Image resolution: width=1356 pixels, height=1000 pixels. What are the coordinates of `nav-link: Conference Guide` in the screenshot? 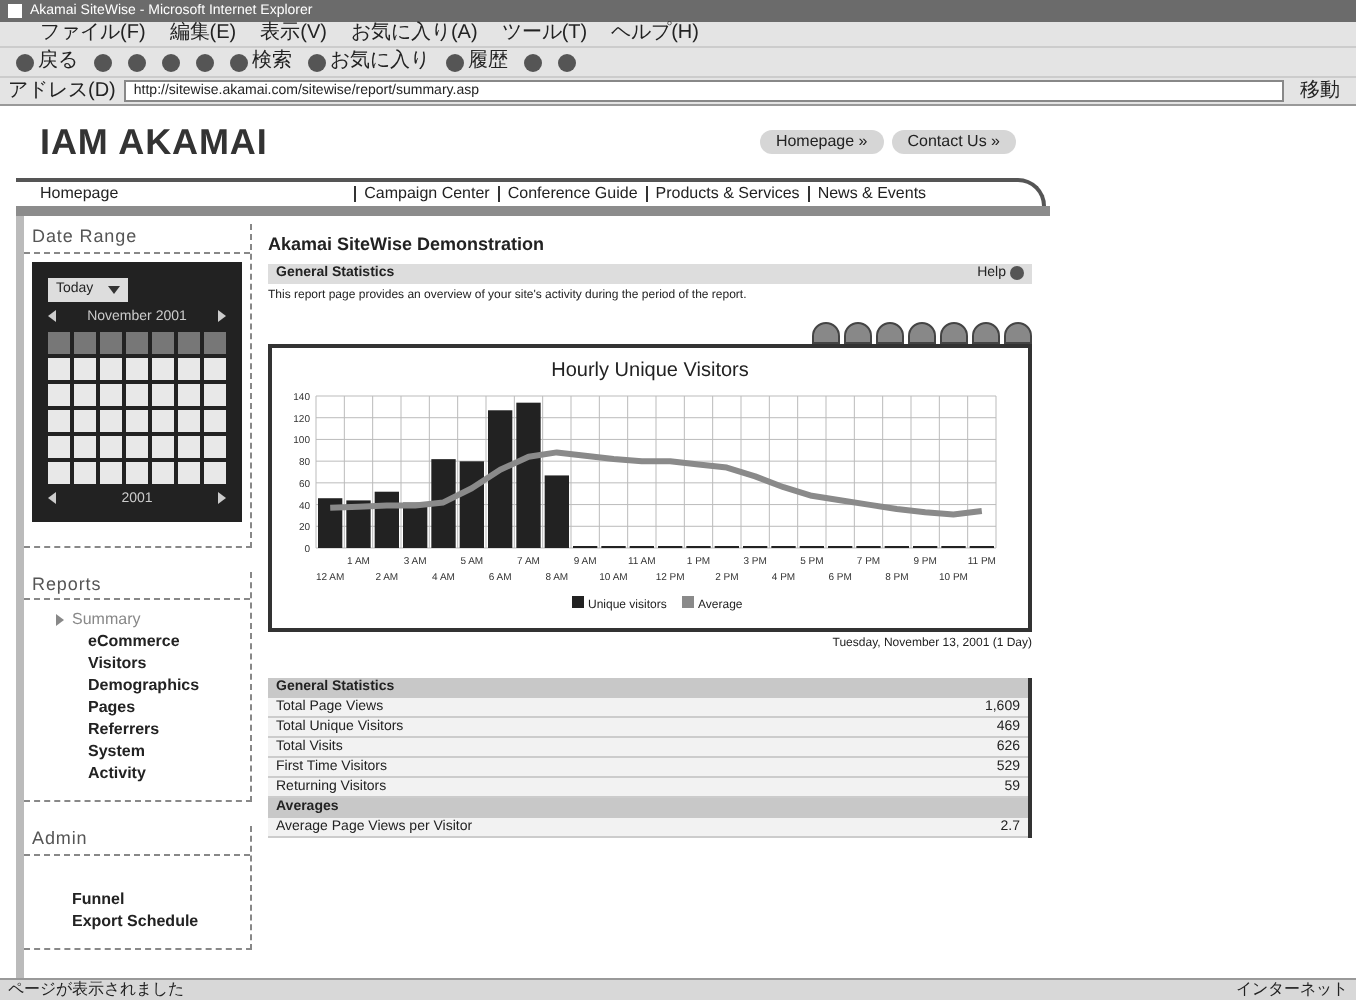 It's located at (567, 194).